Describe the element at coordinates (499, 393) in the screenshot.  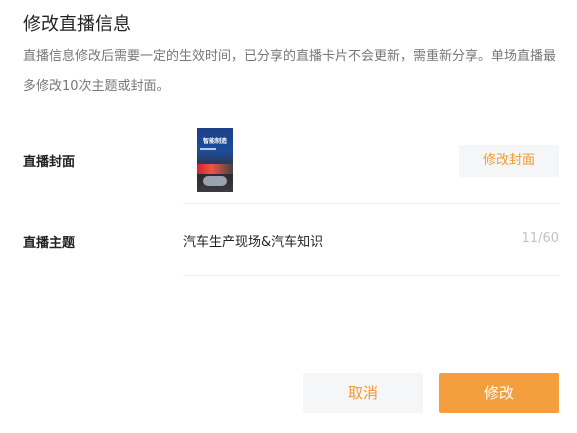
I see `submit-button: 修改` at that location.